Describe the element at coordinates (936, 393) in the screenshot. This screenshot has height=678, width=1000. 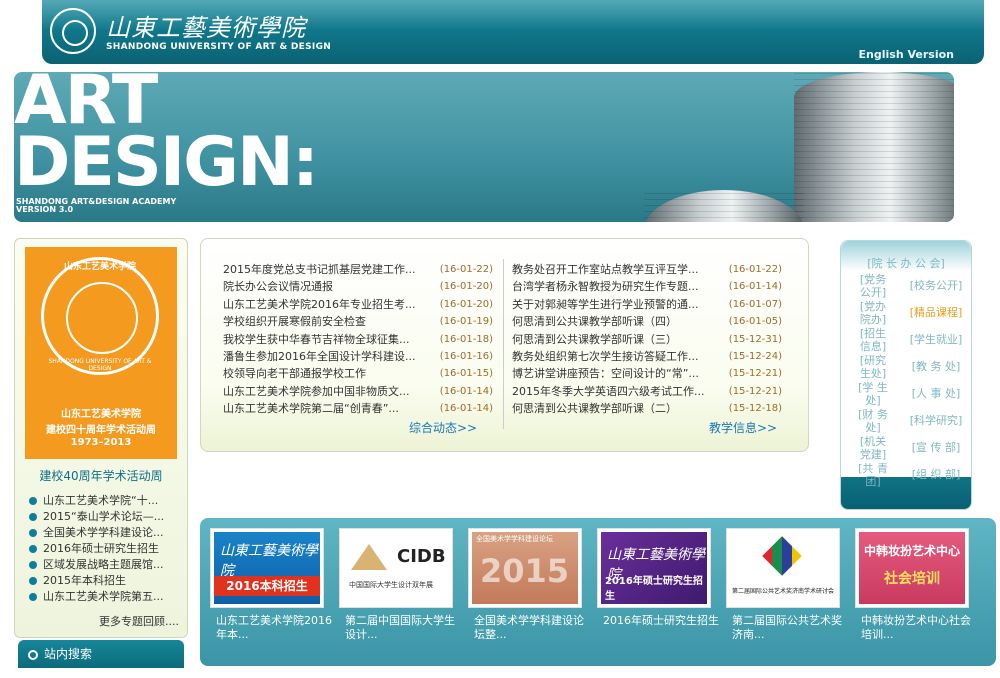
I see `link-personnel: [人 事 处]` at that location.